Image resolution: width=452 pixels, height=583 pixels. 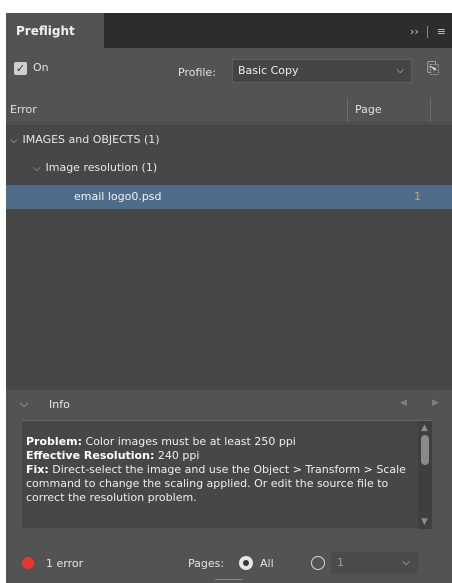 I want to click on define-profiles-icon: ⎘, so click(x=433, y=68).